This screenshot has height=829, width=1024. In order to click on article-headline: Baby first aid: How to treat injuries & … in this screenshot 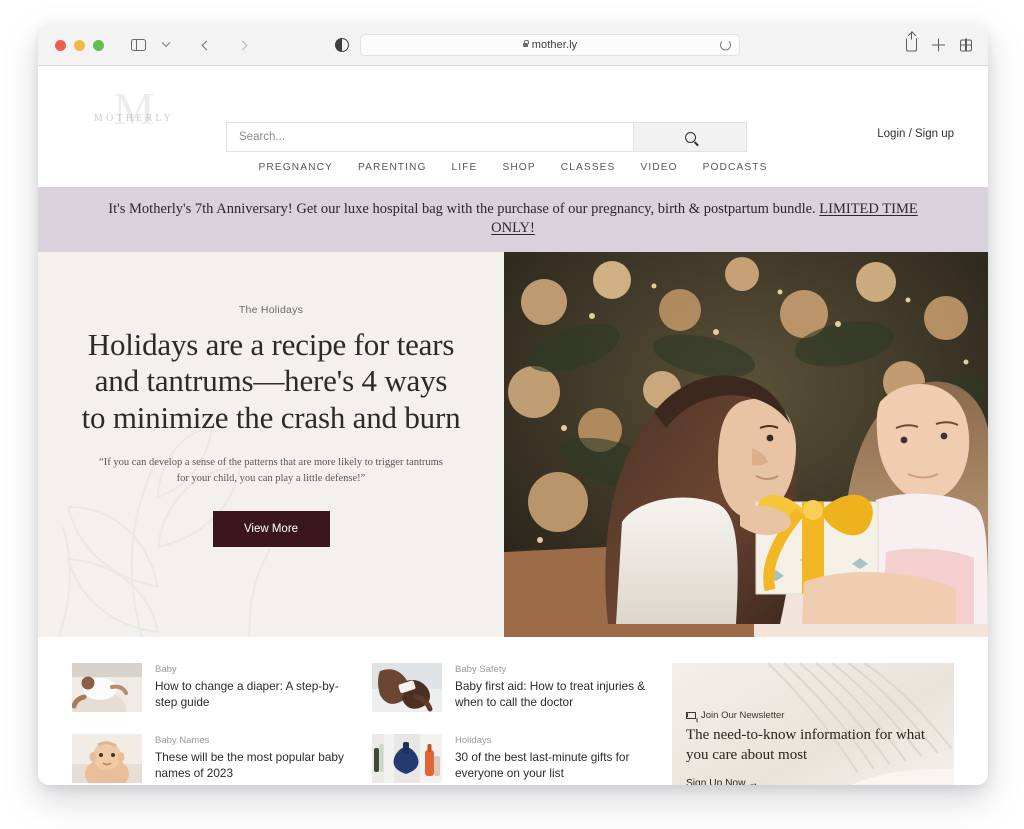, I will do `click(550, 694)`.